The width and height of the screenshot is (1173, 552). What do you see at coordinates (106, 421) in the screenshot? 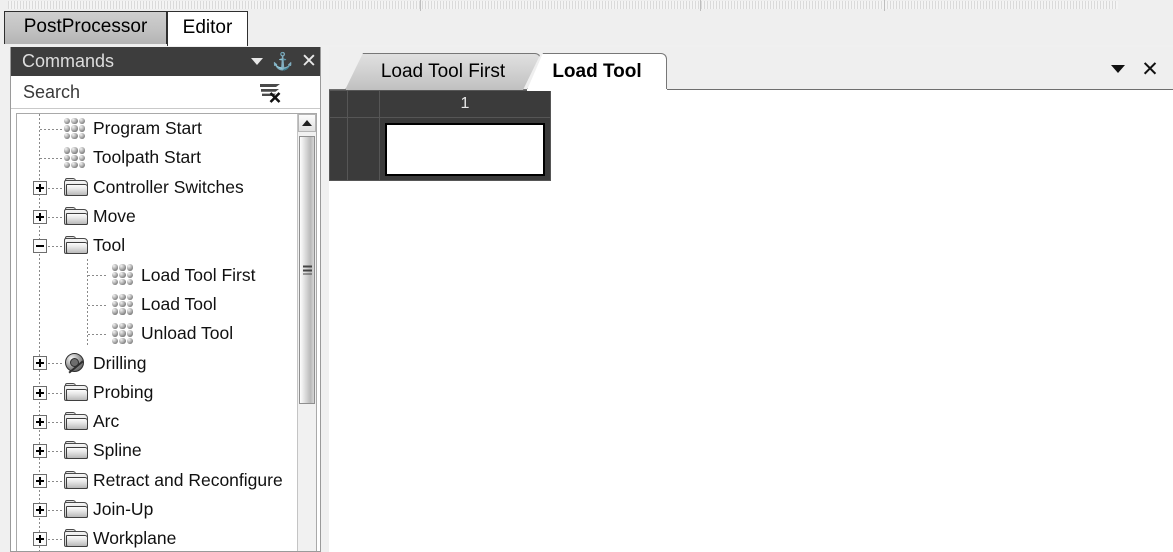
I see `tree-item-label: Arc` at bounding box center [106, 421].